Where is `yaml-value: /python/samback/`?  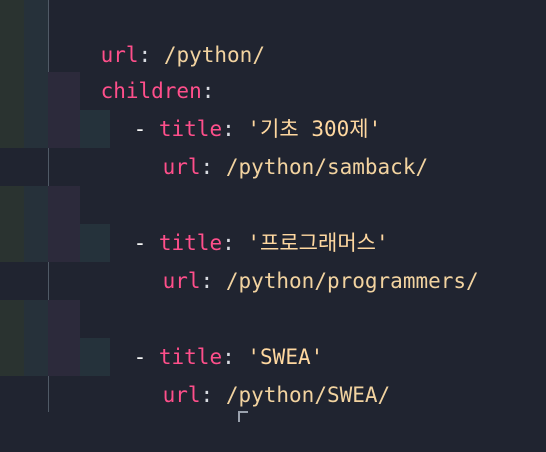 yaml-value: /python/samback/ is located at coordinates (327, 167).